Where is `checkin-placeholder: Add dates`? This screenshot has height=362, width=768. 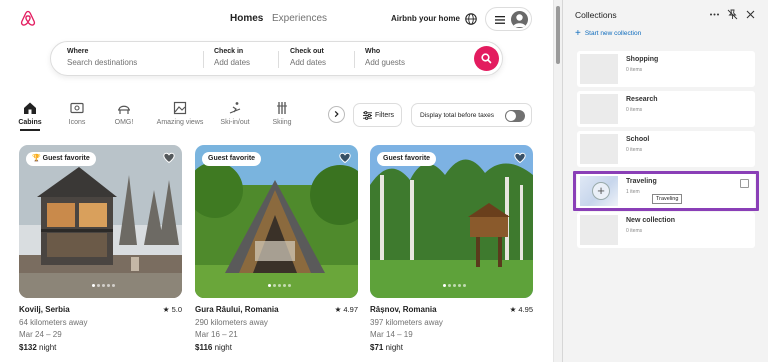 checkin-placeholder: Add dates is located at coordinates (232, 62).